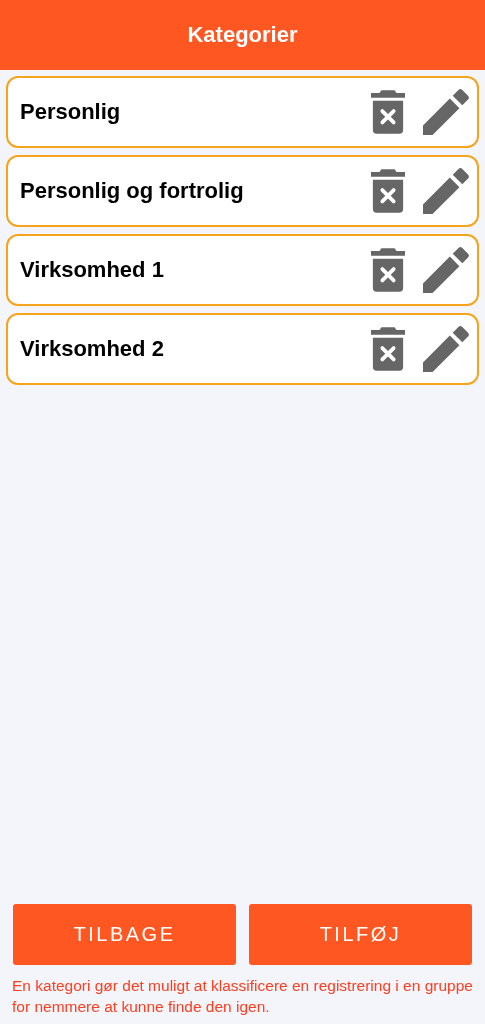 The height and width of the screenshot is (1024, 485). I want to click on category-card: Virksomhed 1, so click(242, 270).